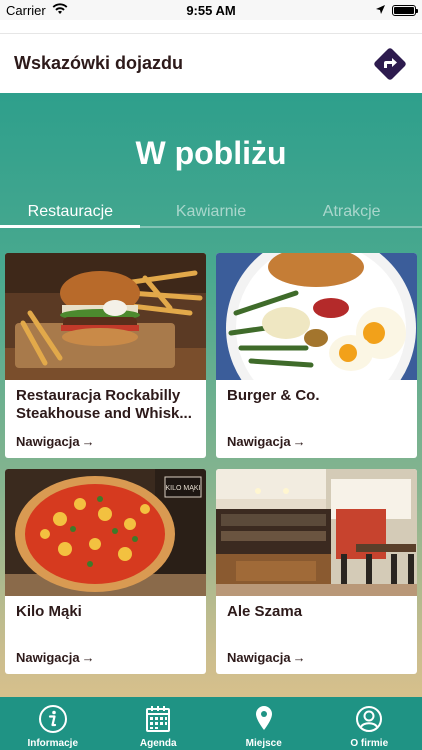 The image size is (422, 750). I want to click on place-name: Ale Szama, so click(265, 611).